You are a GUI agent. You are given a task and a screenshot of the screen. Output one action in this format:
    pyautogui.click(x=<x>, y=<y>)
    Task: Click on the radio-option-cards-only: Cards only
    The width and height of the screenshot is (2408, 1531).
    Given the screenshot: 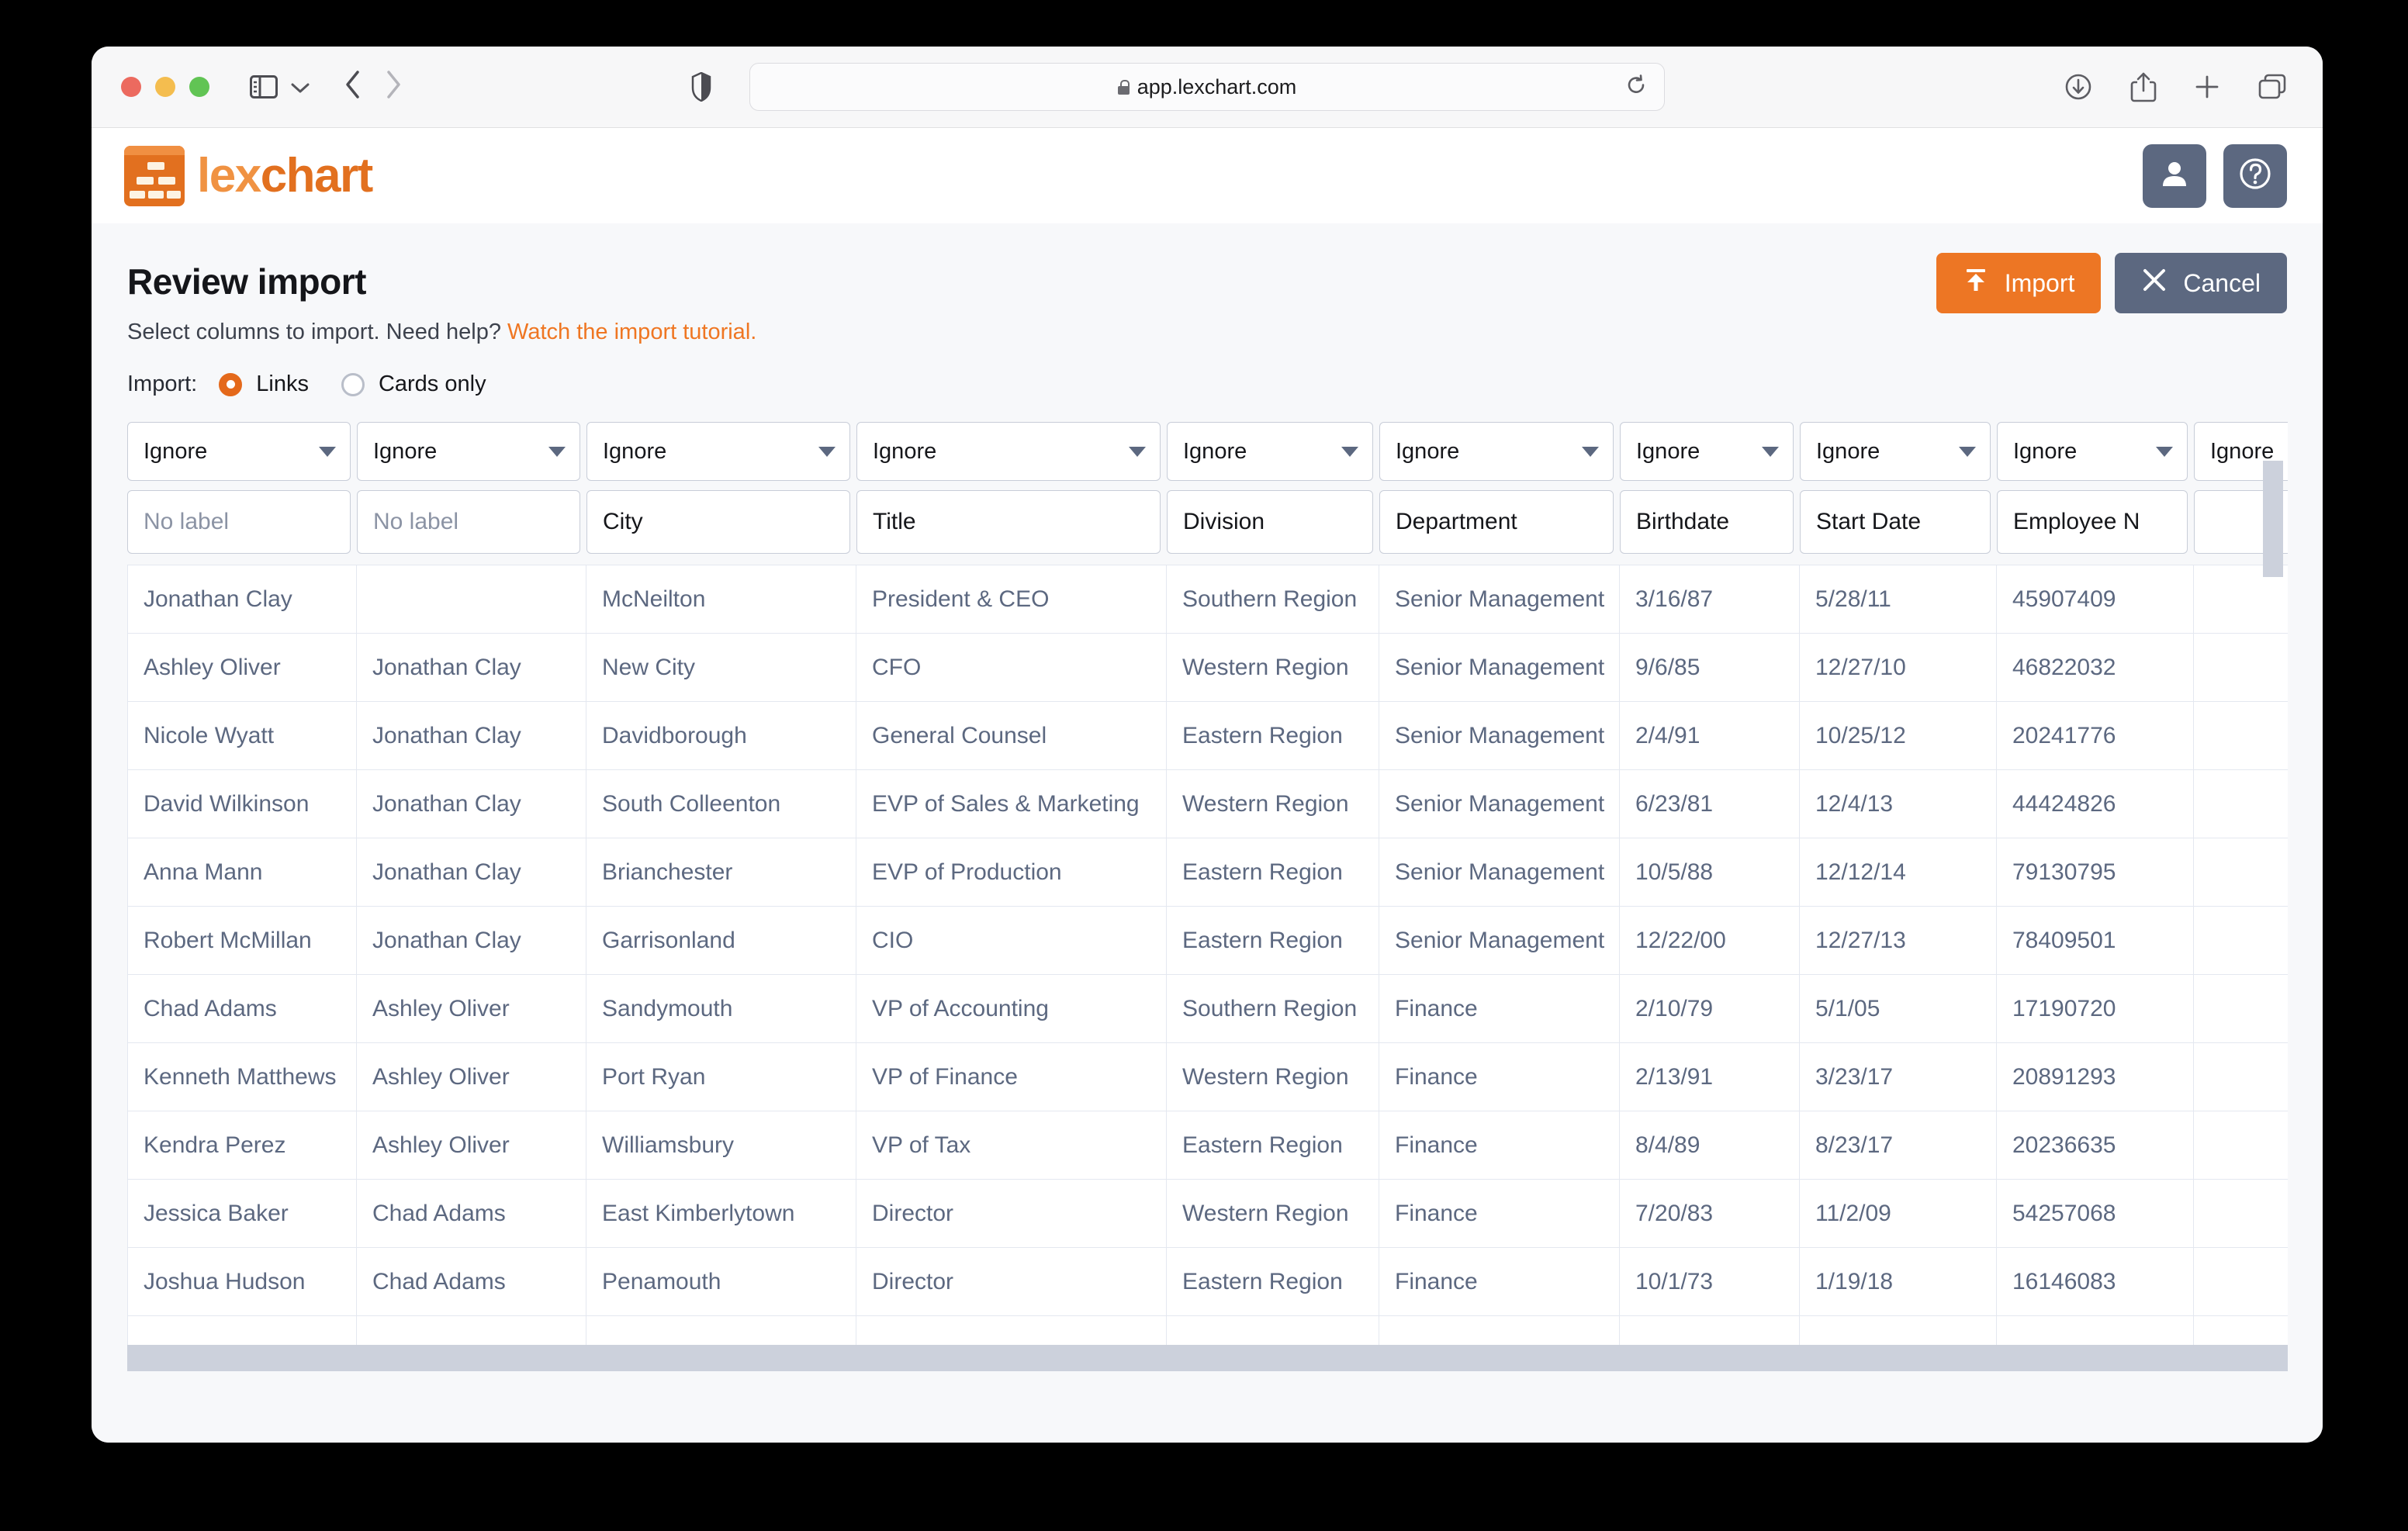 What is the action you would take?
    pyautogui.click(x=413, y=384)
    